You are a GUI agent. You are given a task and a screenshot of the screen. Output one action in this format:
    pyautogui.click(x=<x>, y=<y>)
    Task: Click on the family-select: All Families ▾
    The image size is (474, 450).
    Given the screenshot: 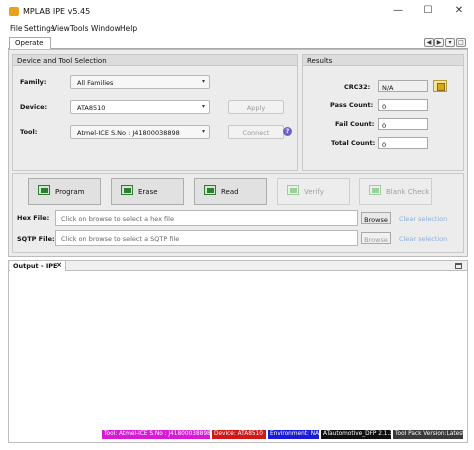 What is the action you would take?
    pyautogui.click(x=140, y=82)
    